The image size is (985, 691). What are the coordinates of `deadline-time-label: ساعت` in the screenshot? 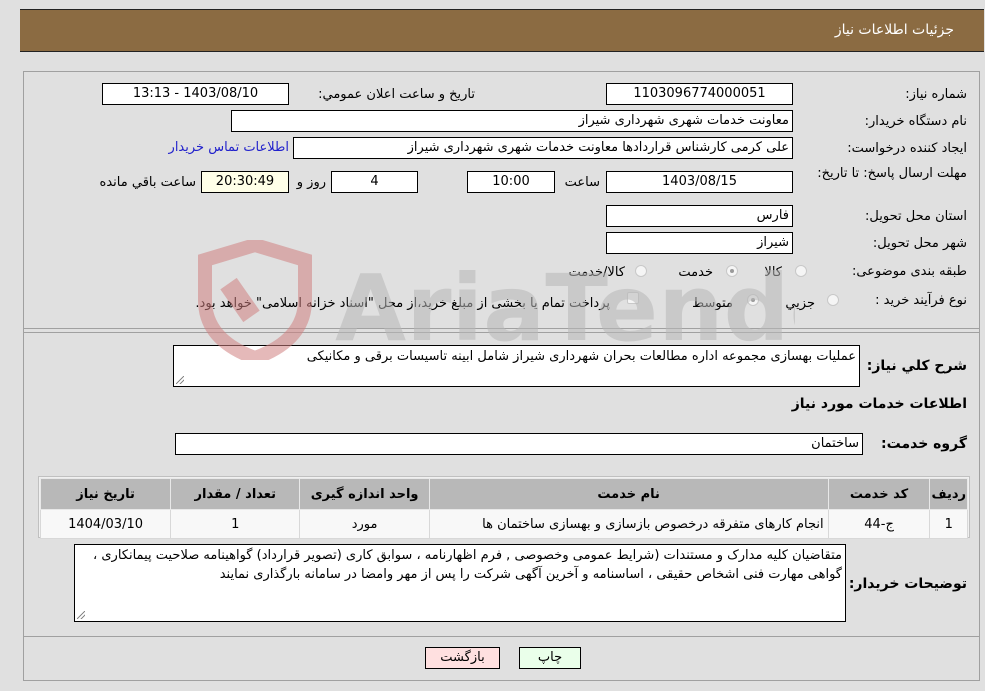 It's located at (582, 182).